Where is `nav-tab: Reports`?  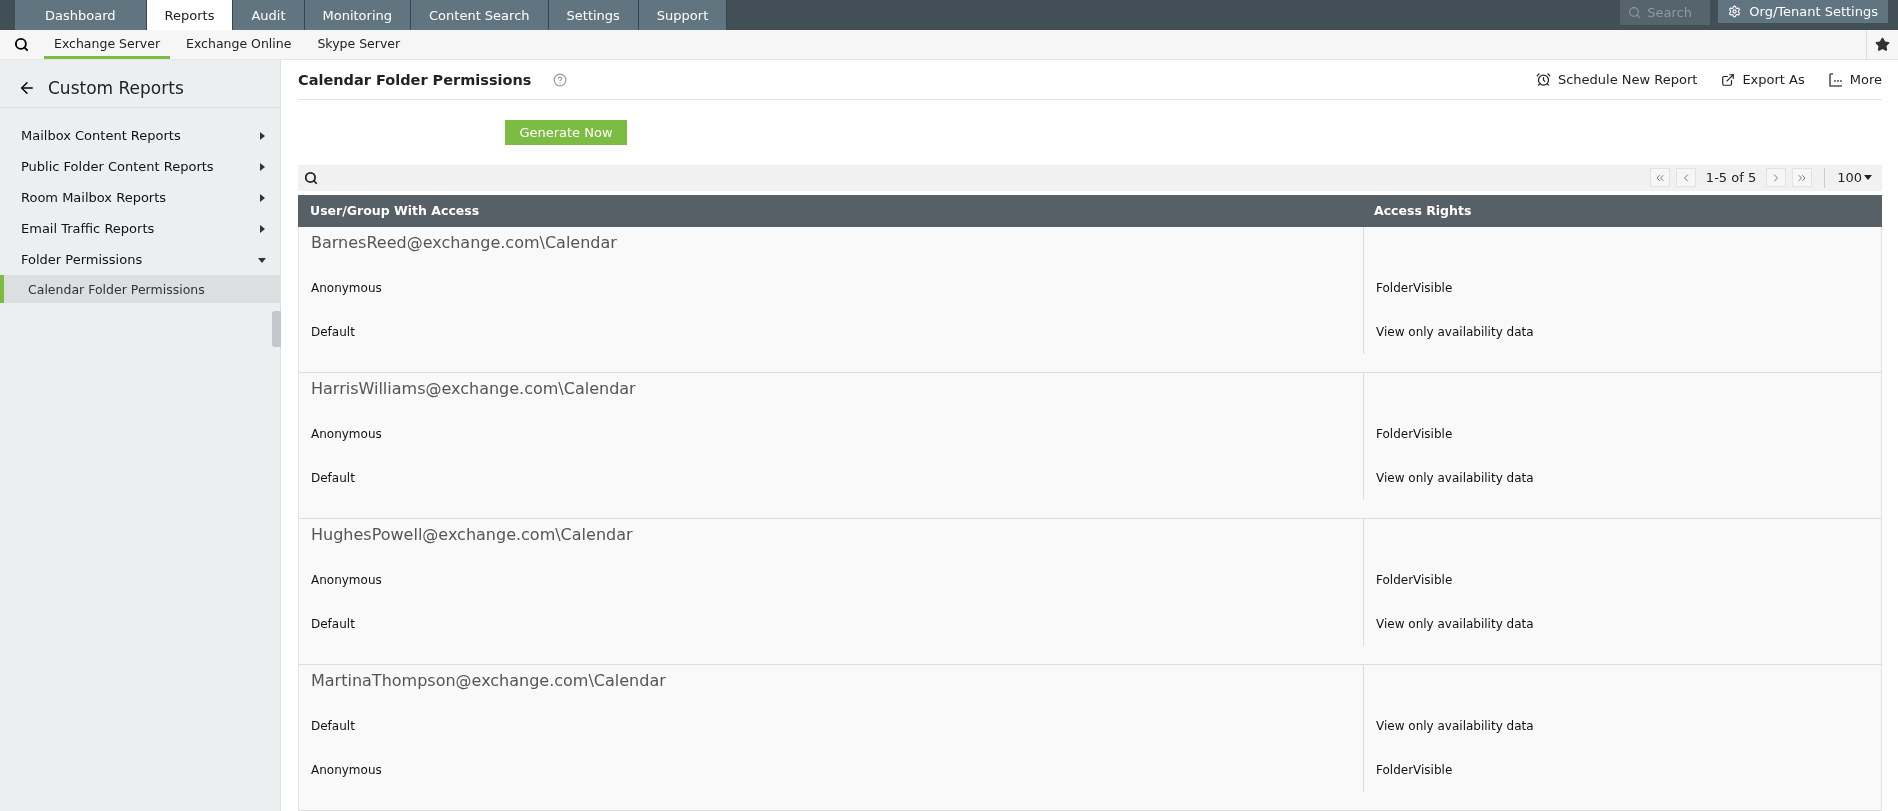
nav-tab: Reports is located at coordinates (190, 15).